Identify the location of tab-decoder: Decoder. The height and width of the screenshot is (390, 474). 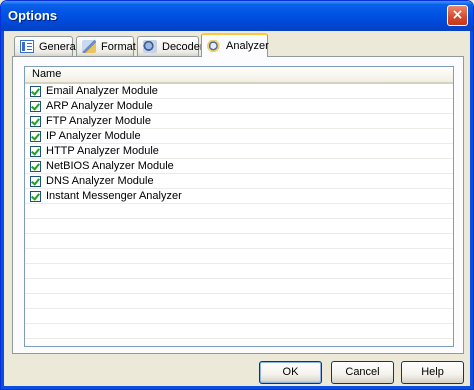
(170, 46).